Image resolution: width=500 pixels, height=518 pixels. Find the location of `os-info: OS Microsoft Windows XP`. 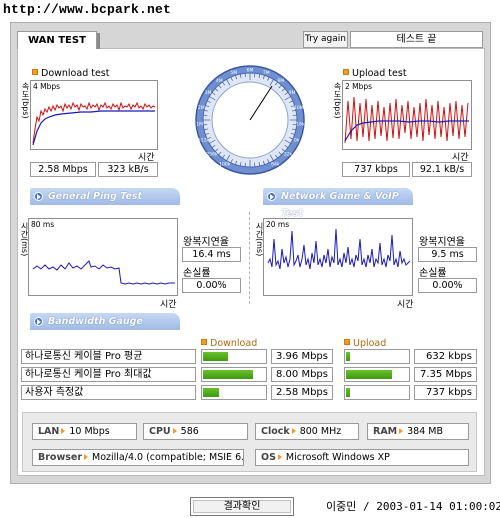

os-info: OS Microsoft Windows XP is located at coordinates (362, 457).